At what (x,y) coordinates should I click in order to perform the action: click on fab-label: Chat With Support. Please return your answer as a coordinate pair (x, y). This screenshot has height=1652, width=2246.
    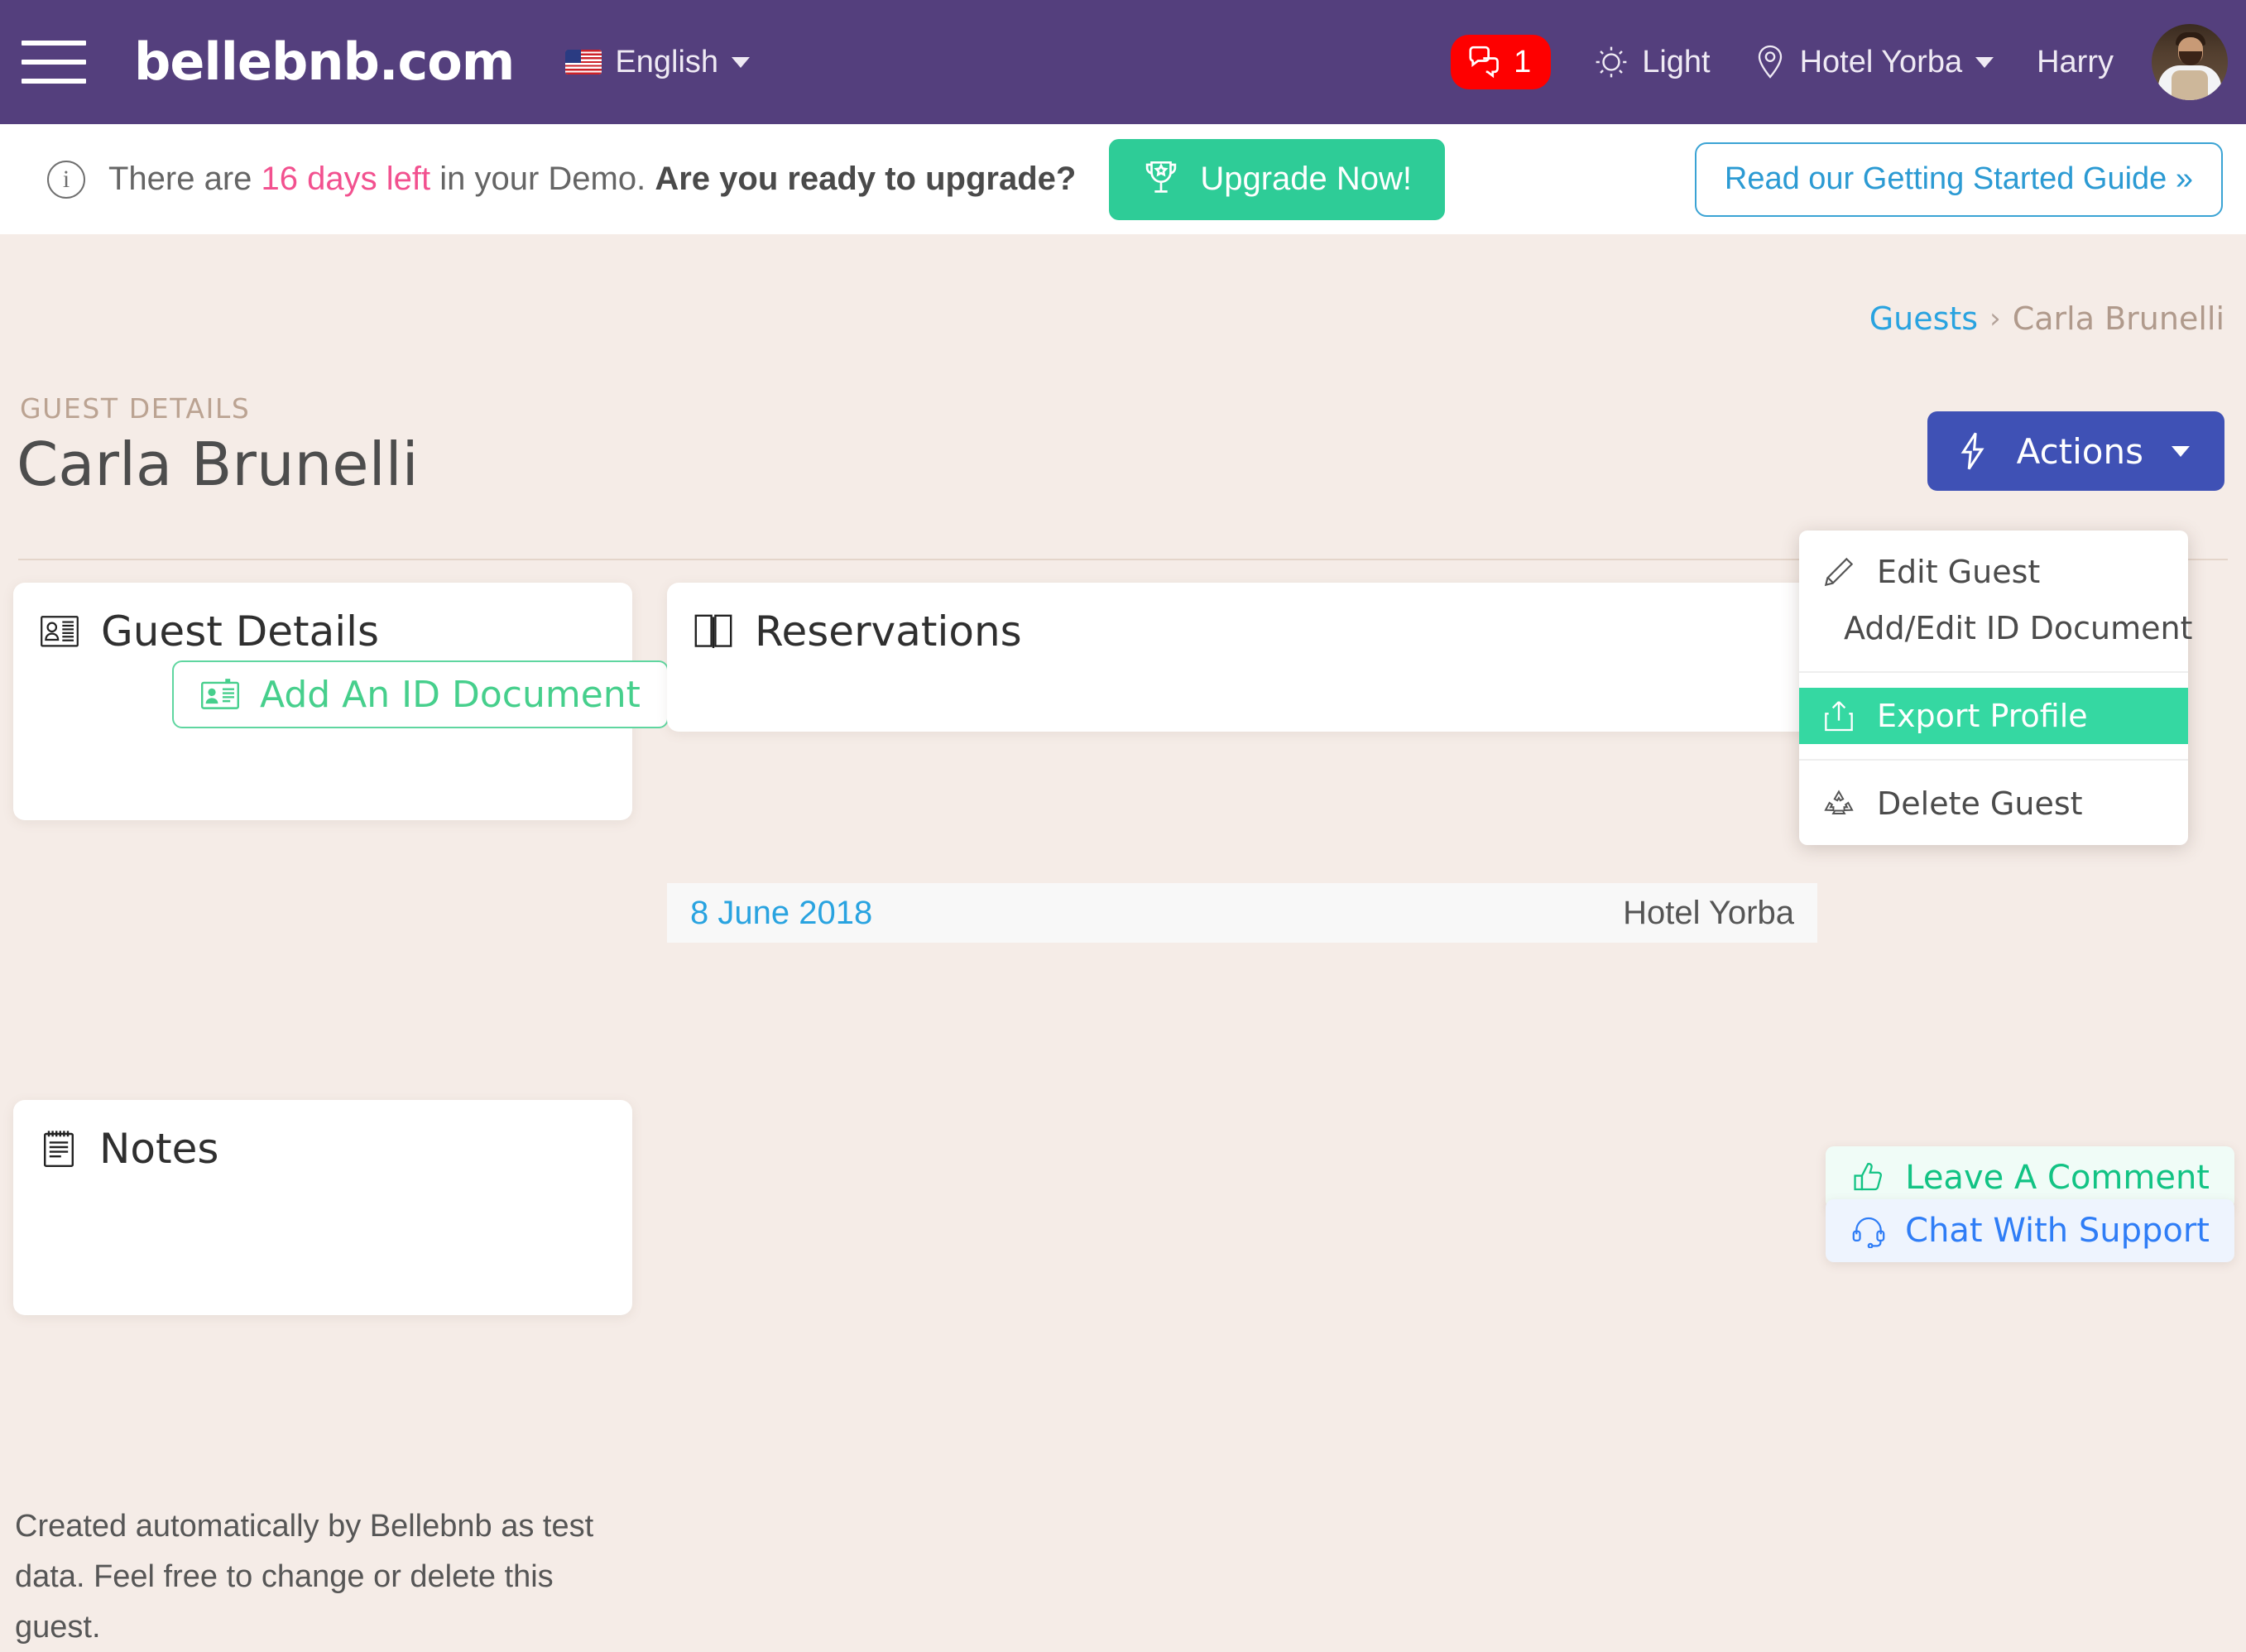
    Looking at the image, I should click on (2057, 1231).